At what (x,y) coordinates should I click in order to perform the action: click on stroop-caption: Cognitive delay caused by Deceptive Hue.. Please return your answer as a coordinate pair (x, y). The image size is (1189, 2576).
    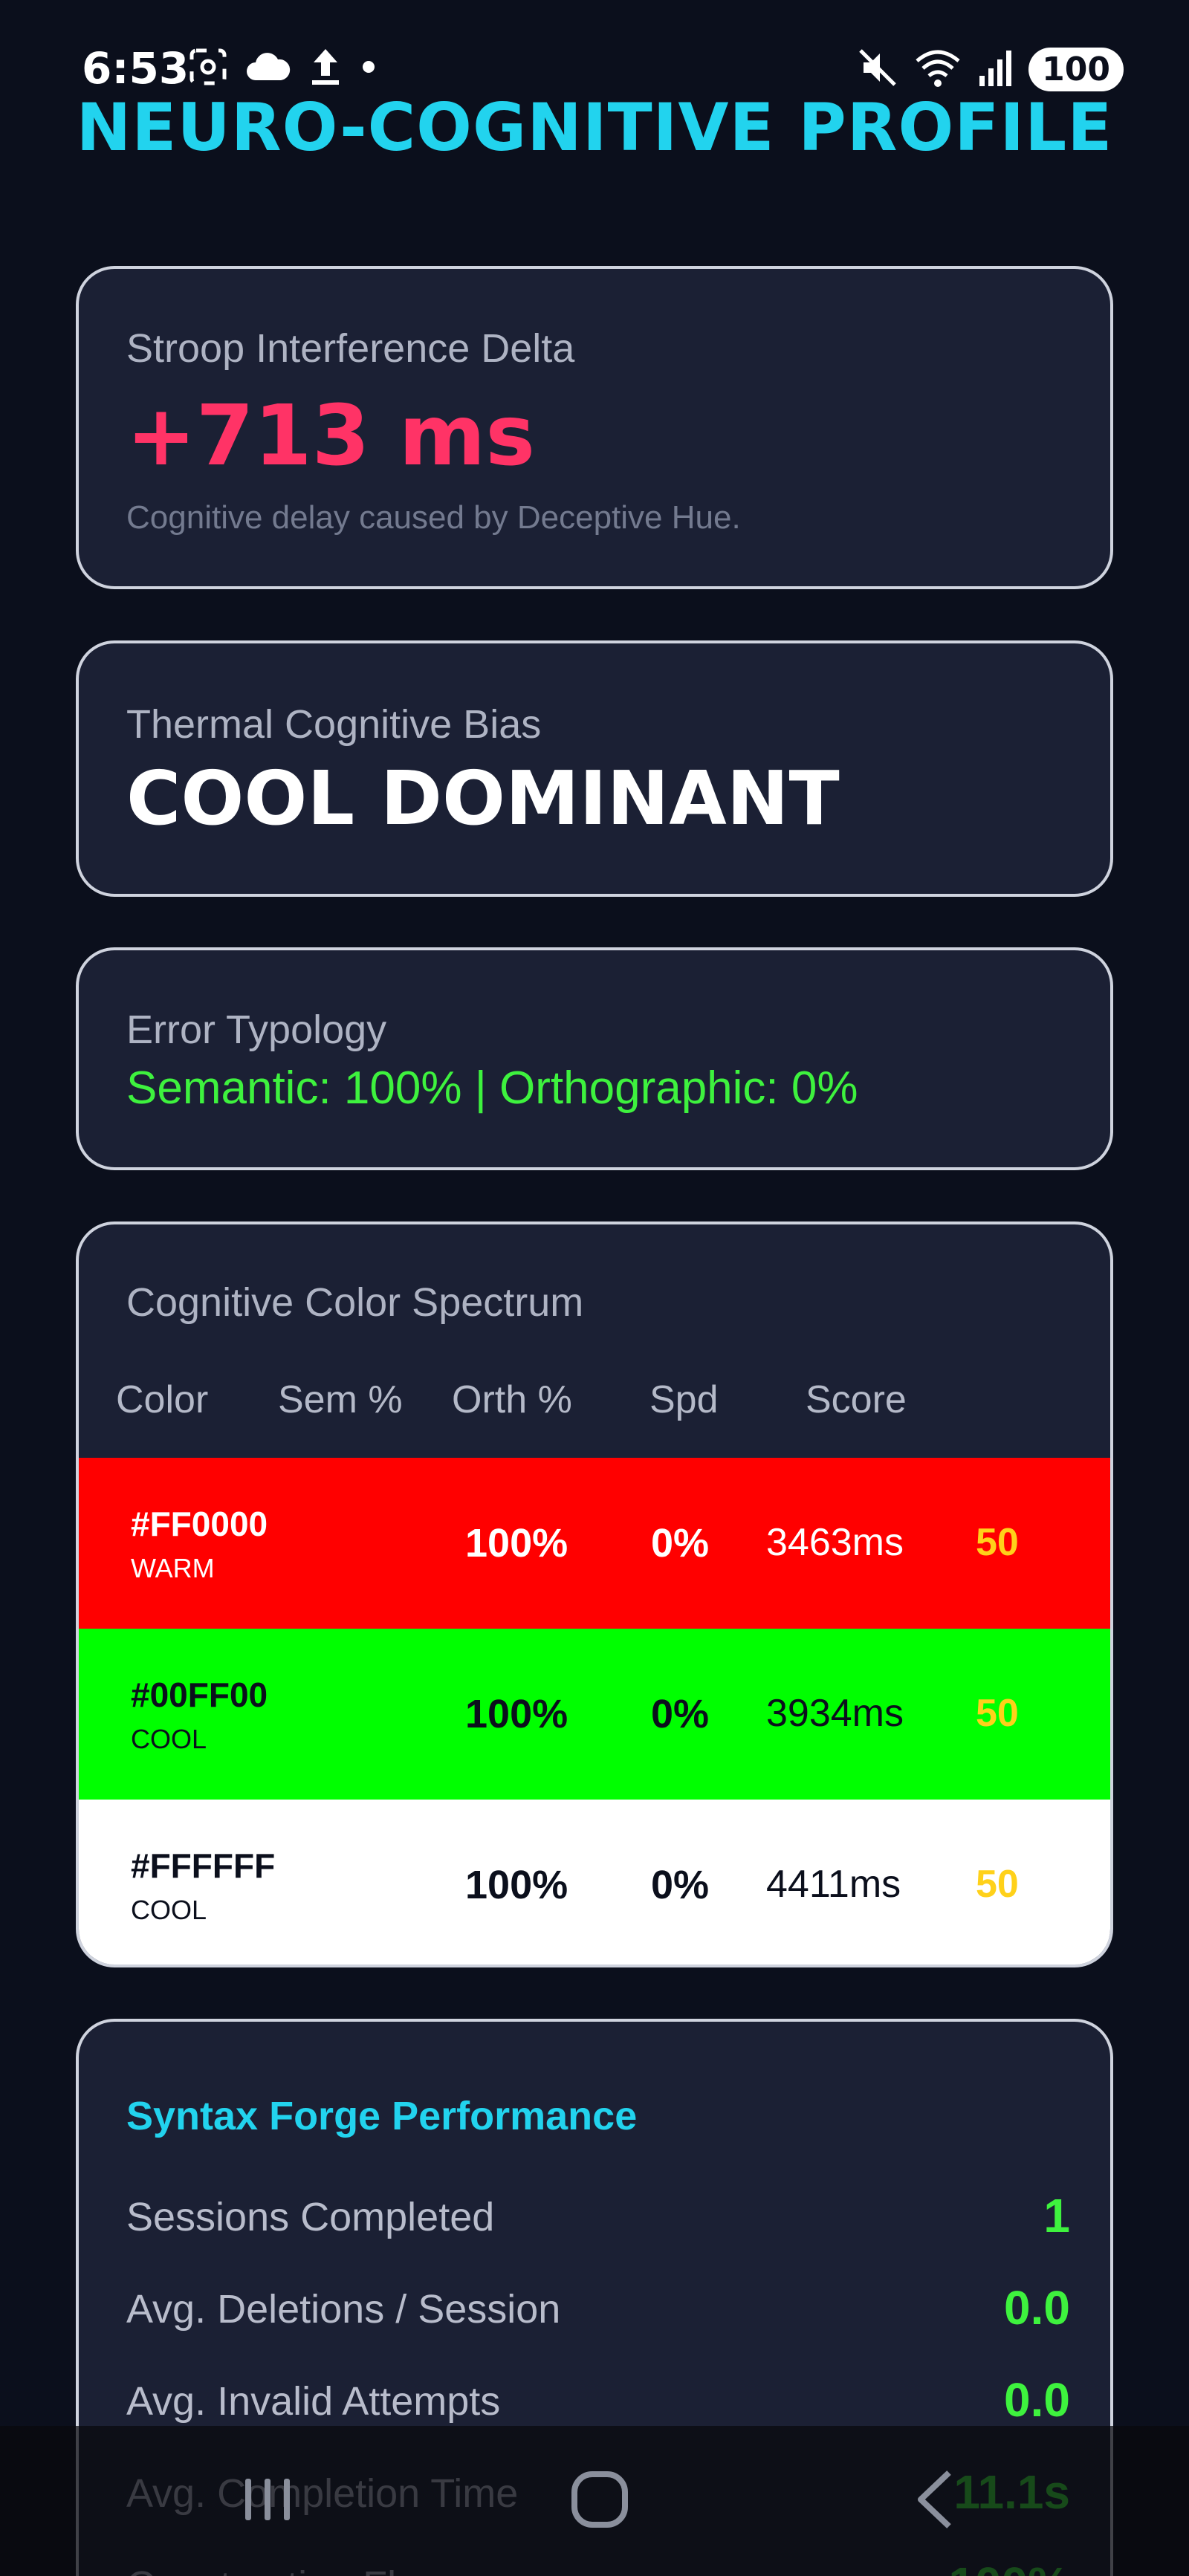
    Looking at the image, I should click on (434, 517).